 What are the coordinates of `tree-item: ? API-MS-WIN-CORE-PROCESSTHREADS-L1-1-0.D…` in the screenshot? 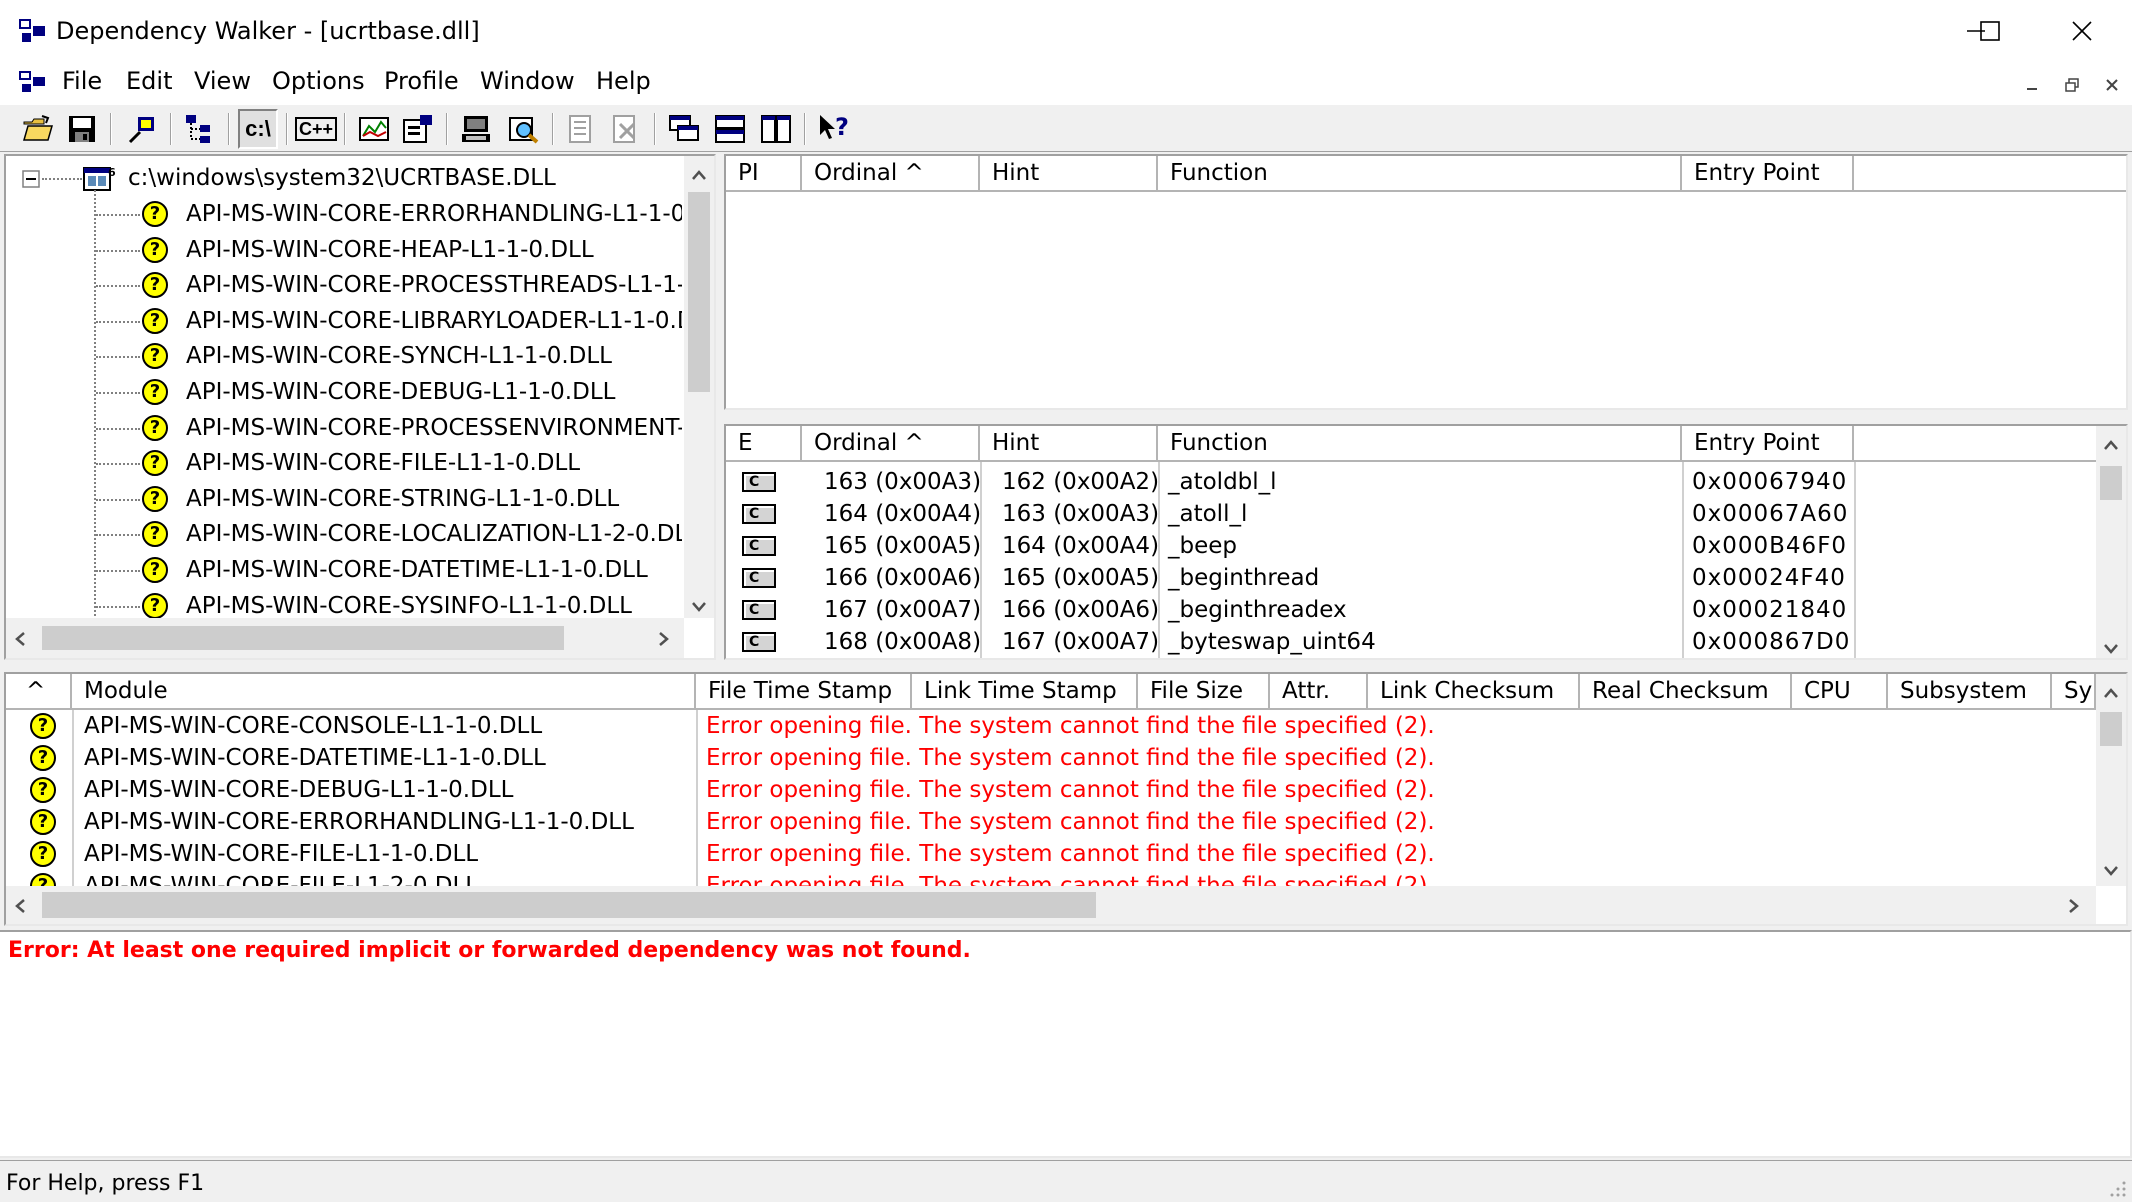 It's located at (344, 285).